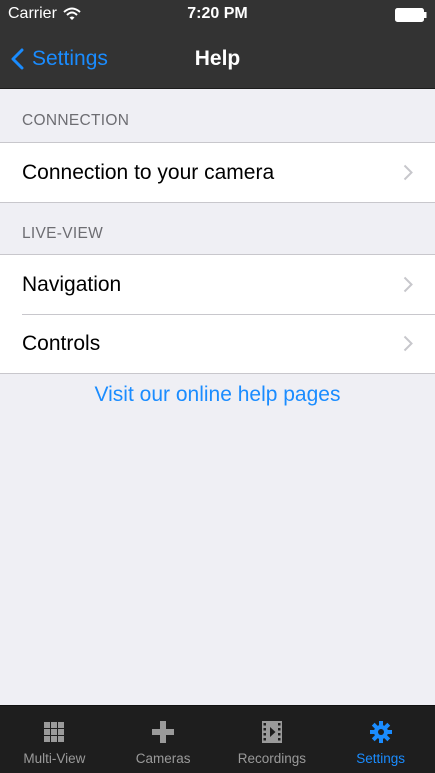  What do you see at coordinates (411, 15) in the screenshot?
I see `battery-icon` at bounding box center [411, 15].